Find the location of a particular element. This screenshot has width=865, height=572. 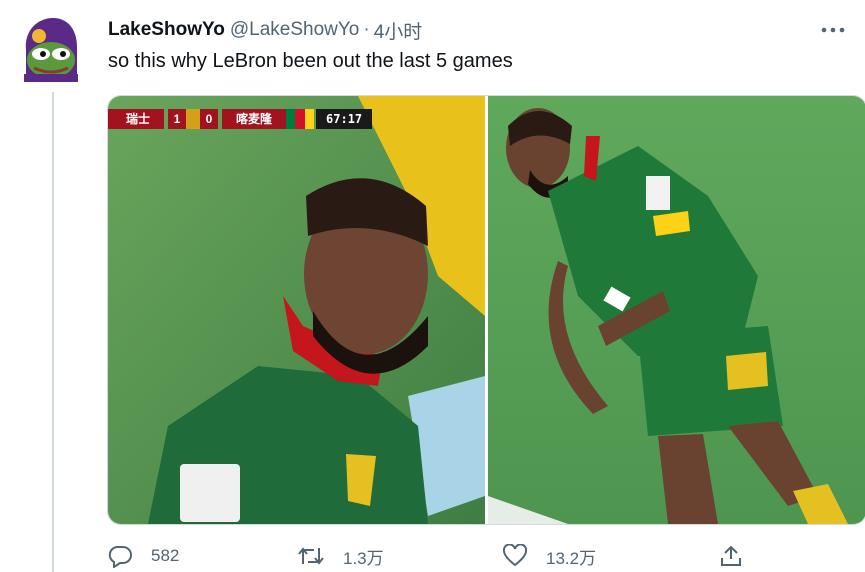

reply-icon is located at coordinates (120, 557).